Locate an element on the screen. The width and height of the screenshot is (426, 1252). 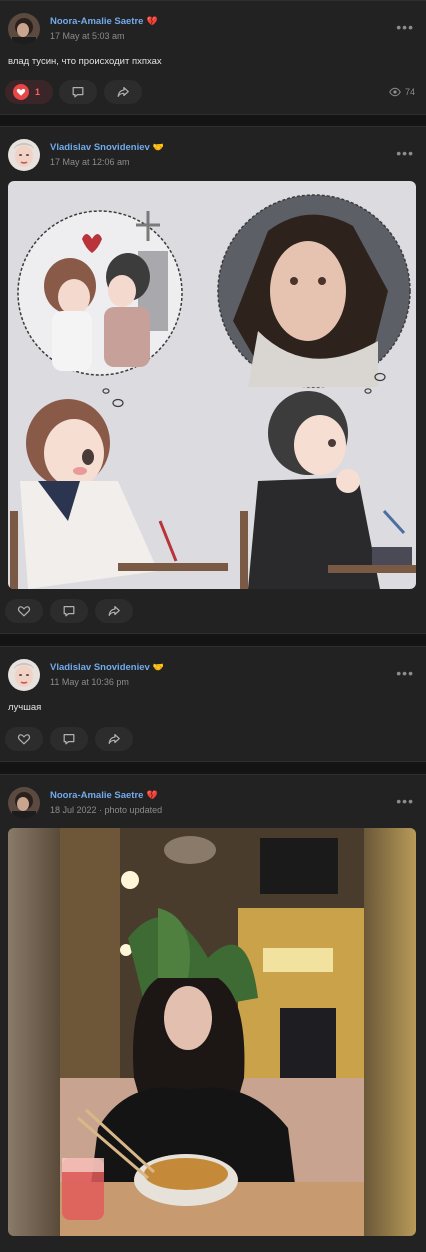
post-time: 17 May at 5:03 am is located at coordinates (87, 36).